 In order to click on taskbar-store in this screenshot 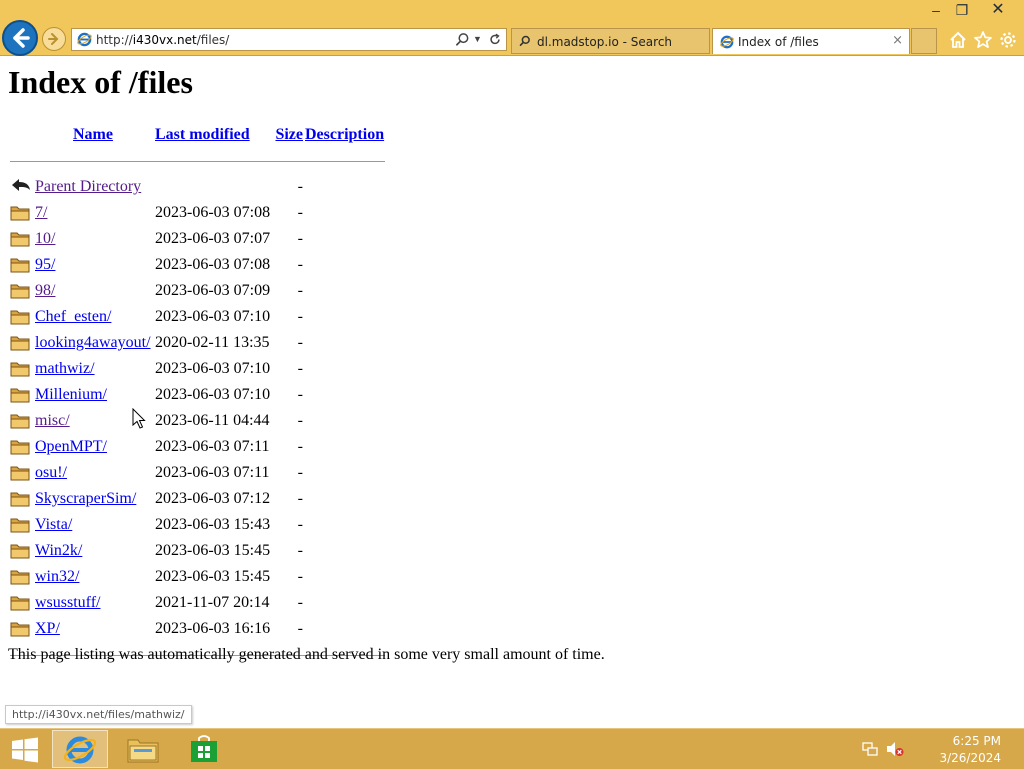, I will do `click(204, 749)`.